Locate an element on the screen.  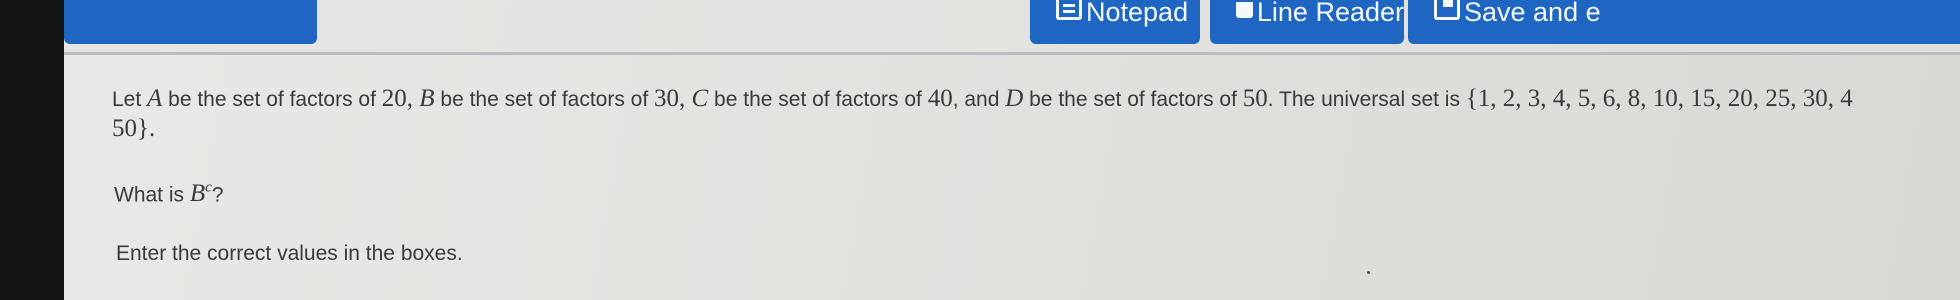
save-icon is located at coordinates (1447, 10).